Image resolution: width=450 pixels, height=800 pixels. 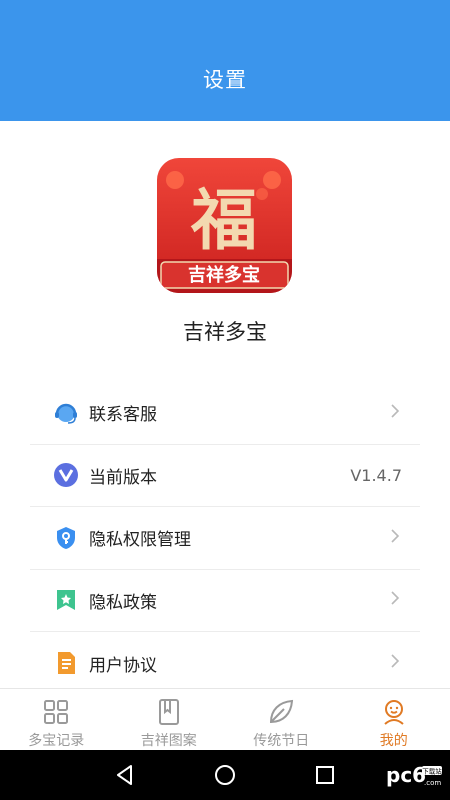 I want to click on tab-label: 传统节日, so click(x=281, y=741).